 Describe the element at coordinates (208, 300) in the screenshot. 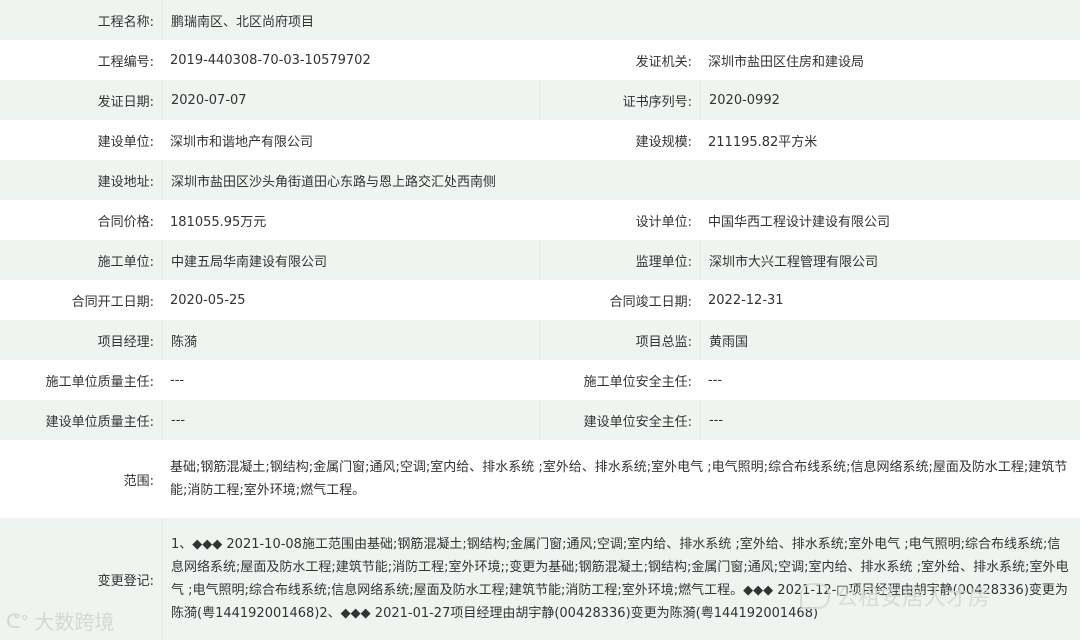

I see `value-contract-start-date: 2020-05-25` at that location.